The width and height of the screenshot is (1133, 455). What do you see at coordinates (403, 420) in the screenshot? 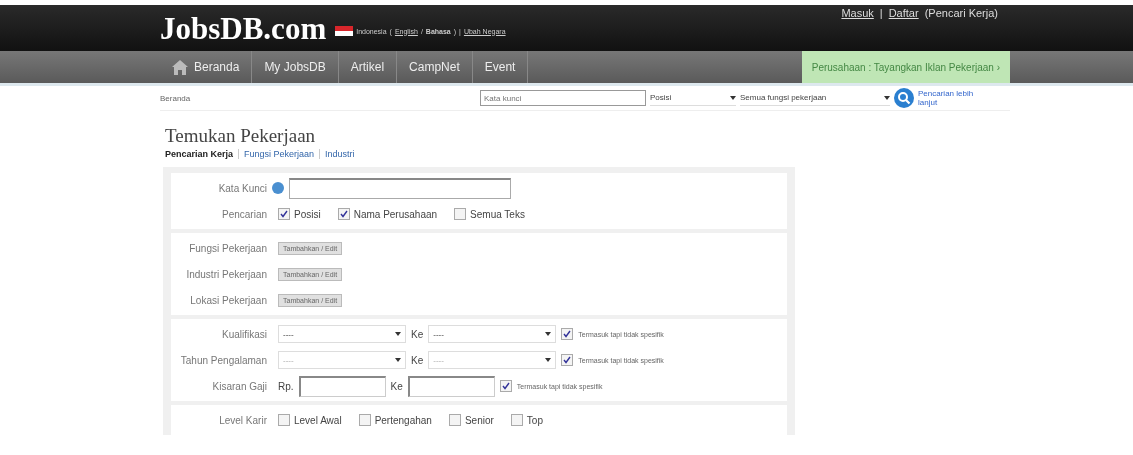
I see `checkbox-label: Pertengahan` at bounding box center [403, 420].